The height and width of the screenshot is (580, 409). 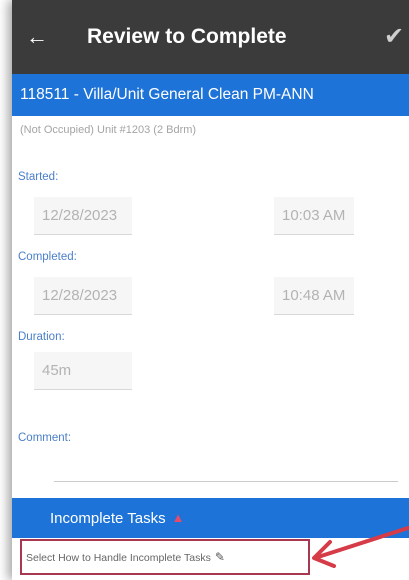 I want to click on duration-label: Duration:, so click(x=41, y=337).